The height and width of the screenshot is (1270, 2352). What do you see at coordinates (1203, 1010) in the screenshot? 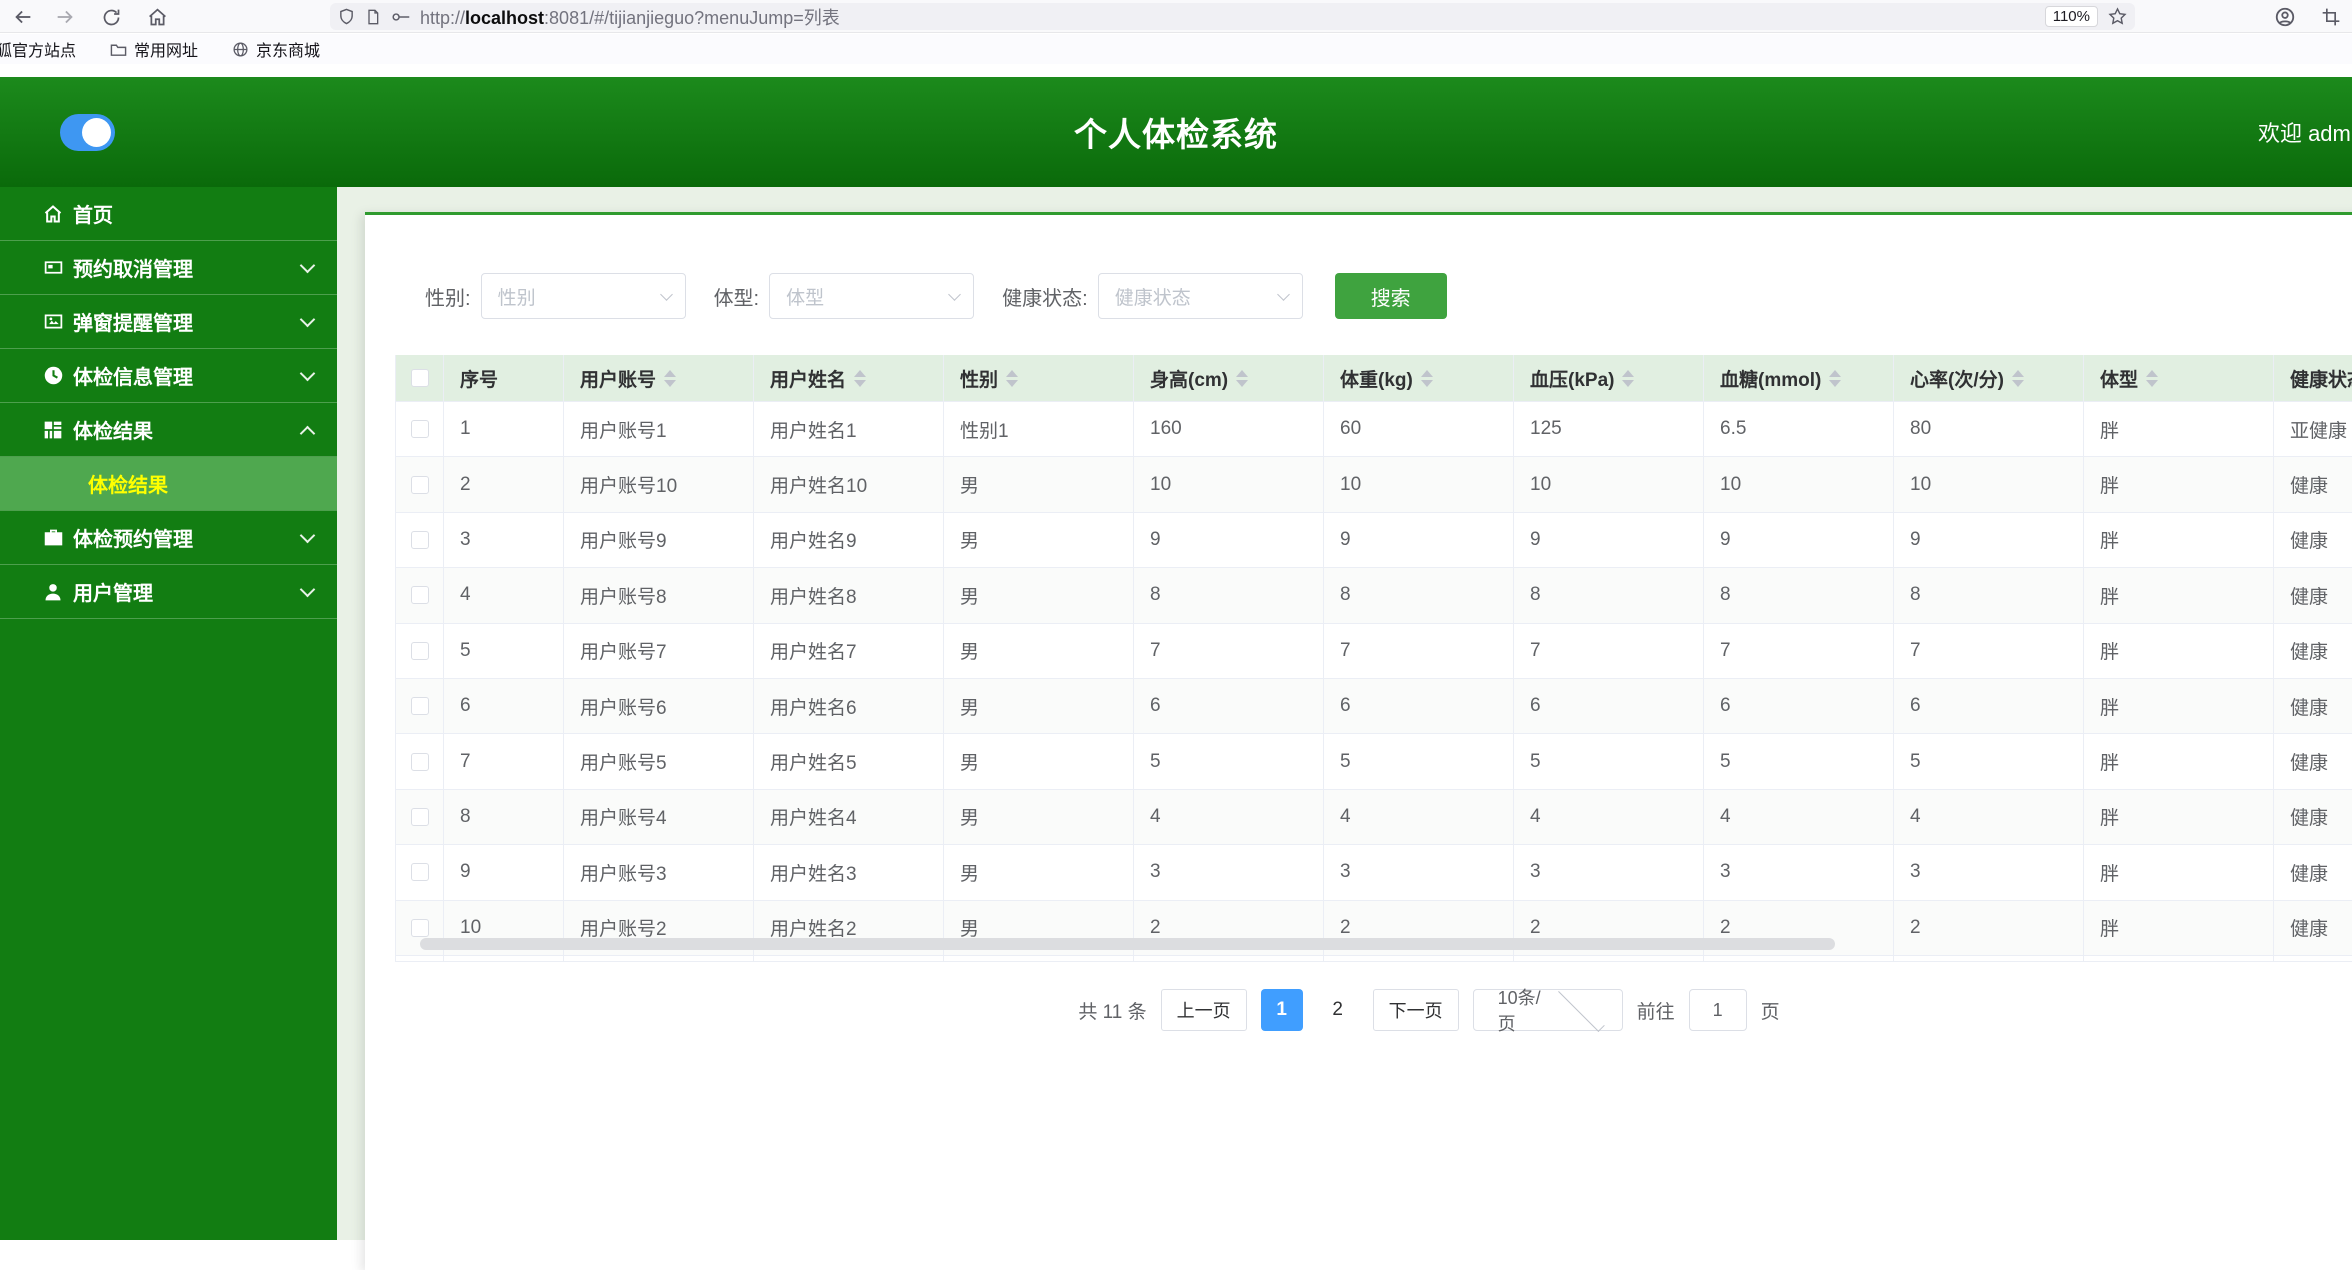
I see `prev-page-button: 上一页` at bounding box center [1203, 1010].